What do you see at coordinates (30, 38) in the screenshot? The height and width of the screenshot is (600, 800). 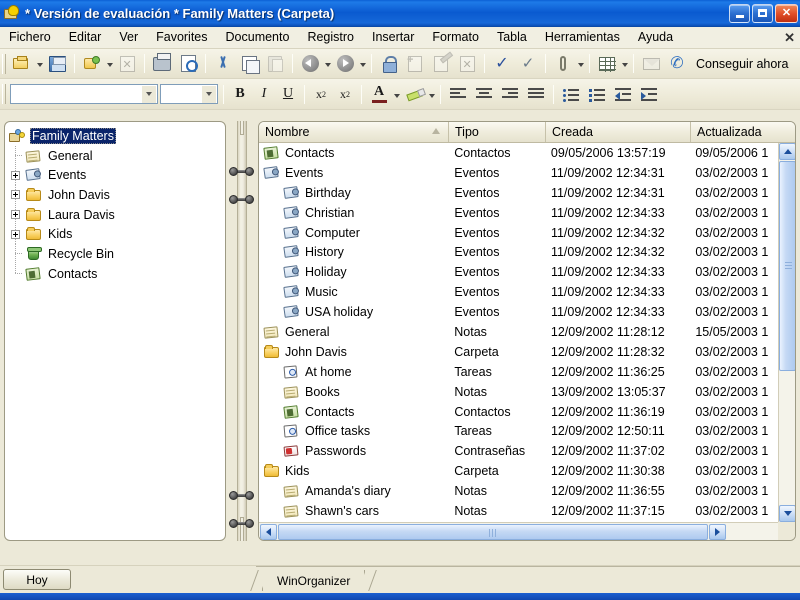 I see `menu-fichero: Fichero` at bounding box center [30, 38].